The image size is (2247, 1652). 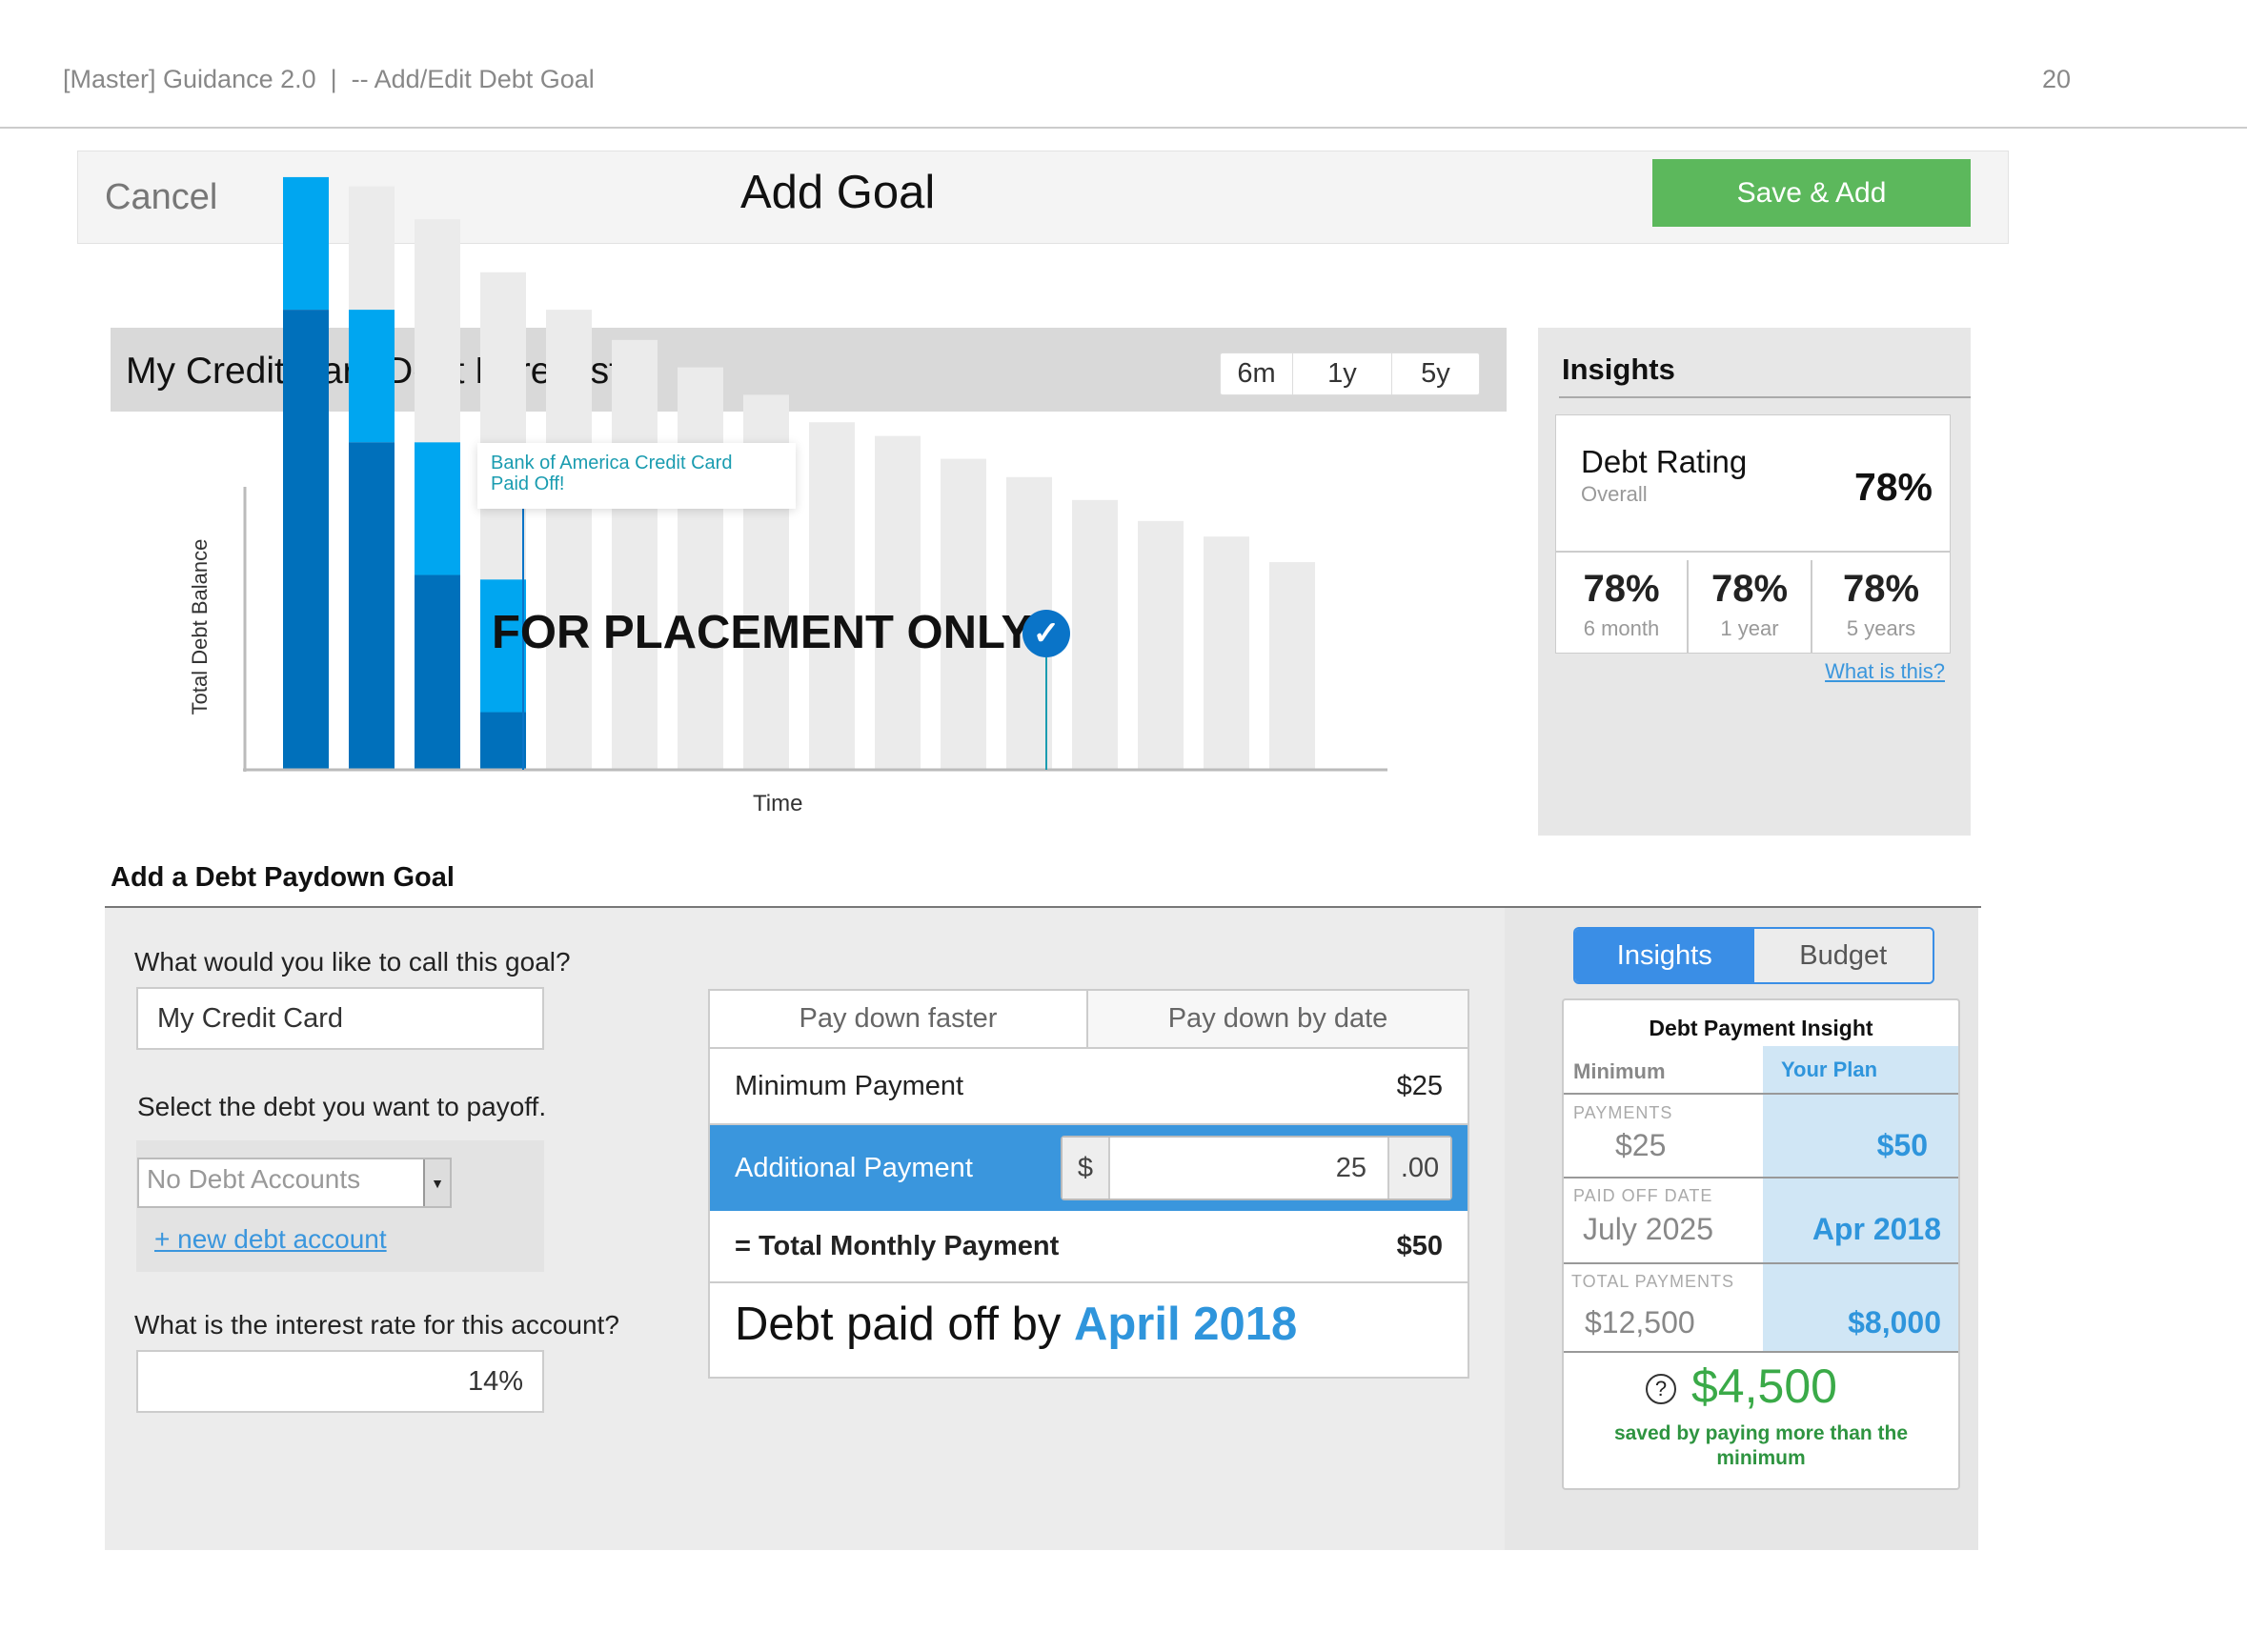 What do you see at coordinates (340, 1381) in the screenshot?
I see `interest-rate-input: 14%` at bounding box center [340, 1381].